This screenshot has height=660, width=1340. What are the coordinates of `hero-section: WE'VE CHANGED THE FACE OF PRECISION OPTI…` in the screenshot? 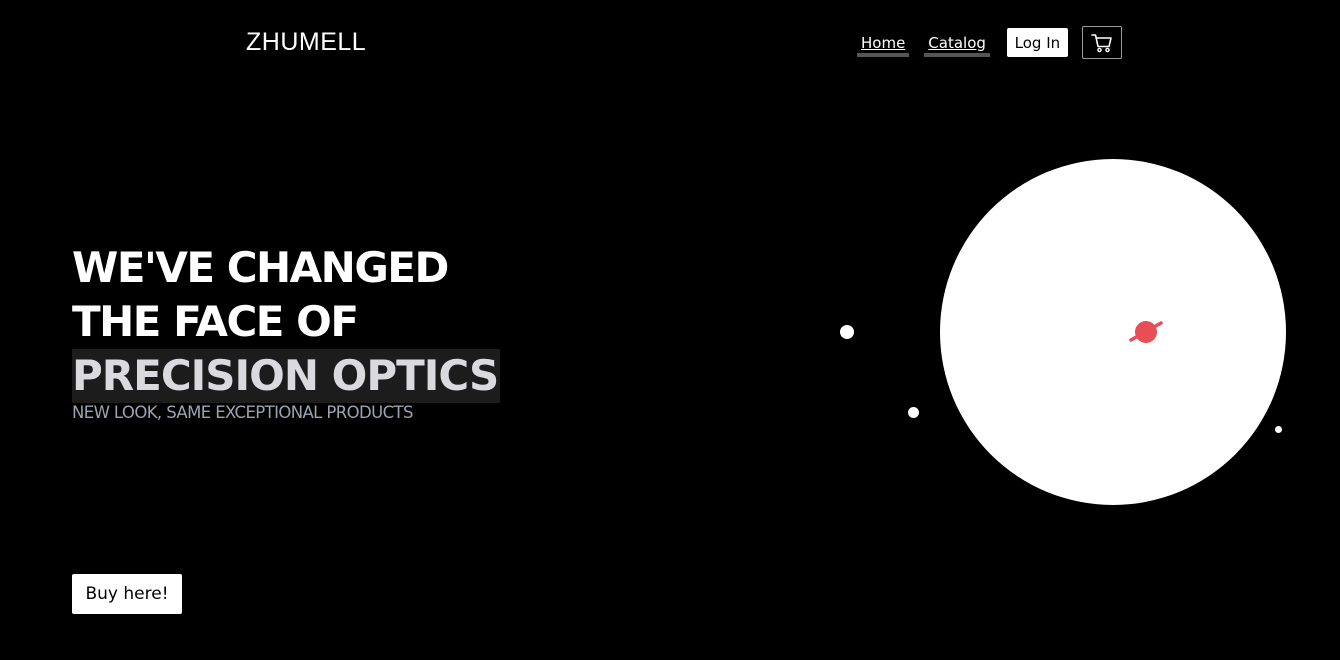 It's located at (286, 332).